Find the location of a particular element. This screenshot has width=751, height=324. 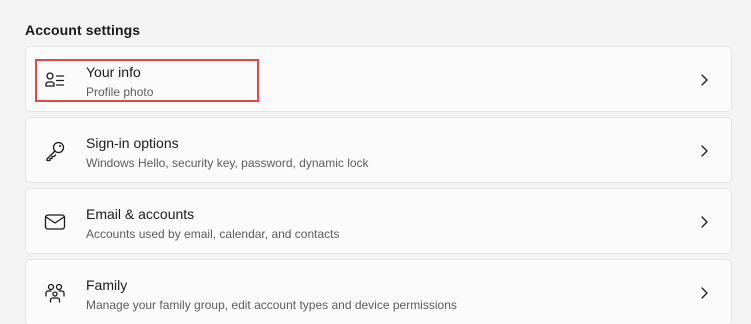

settings-item-title: Family is located at coordinates (107, 285).